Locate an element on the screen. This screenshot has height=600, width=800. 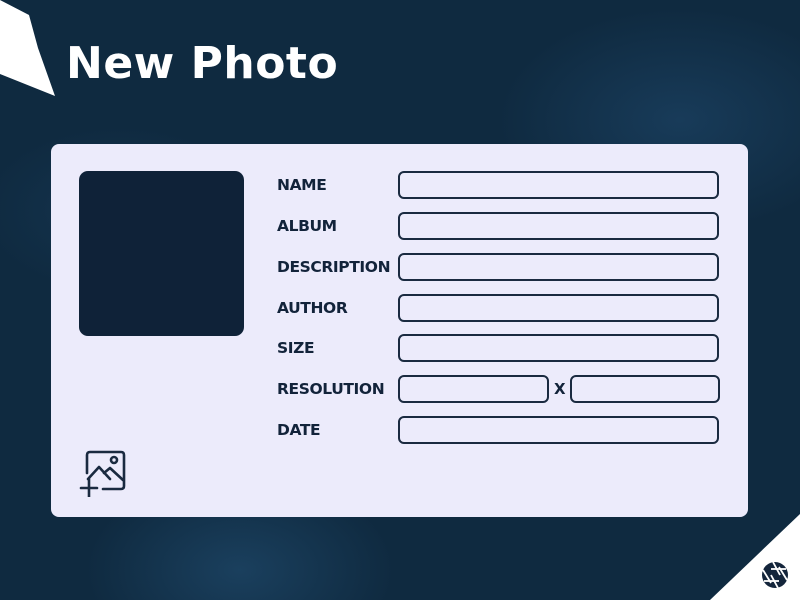
date-input is located at coordinates (558, 430).